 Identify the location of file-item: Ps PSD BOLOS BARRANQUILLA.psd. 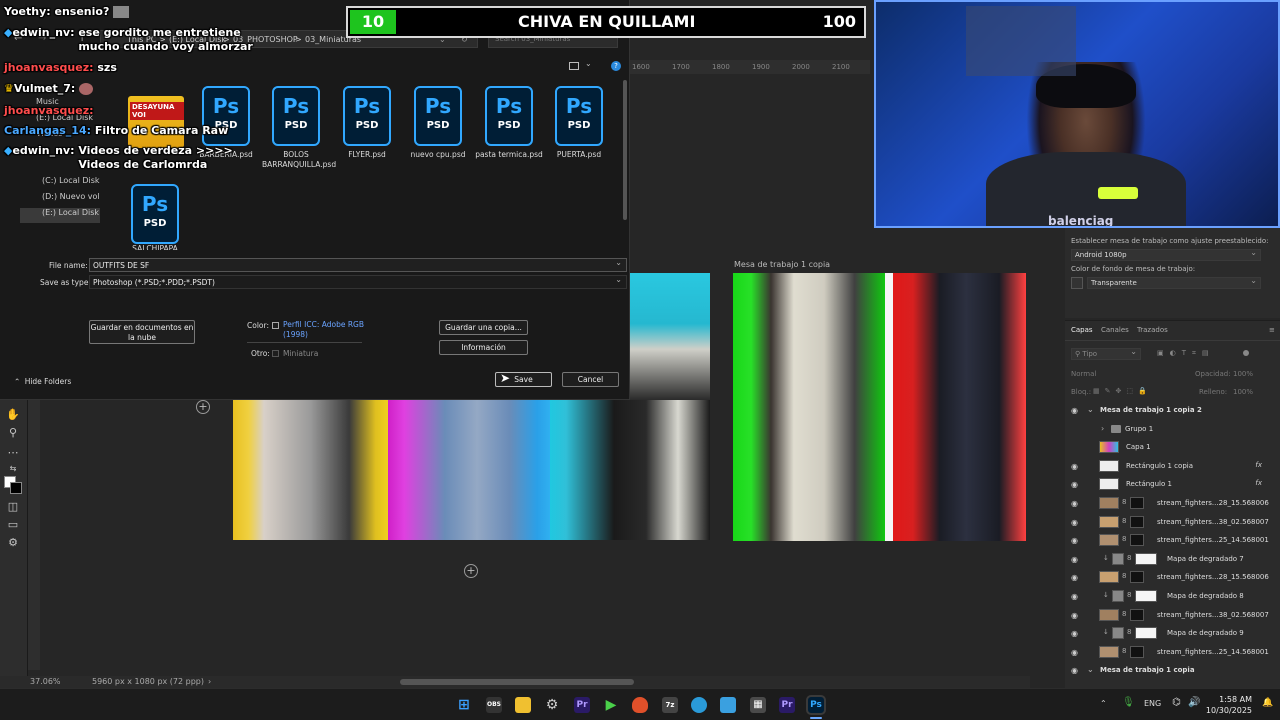
(299, 134).